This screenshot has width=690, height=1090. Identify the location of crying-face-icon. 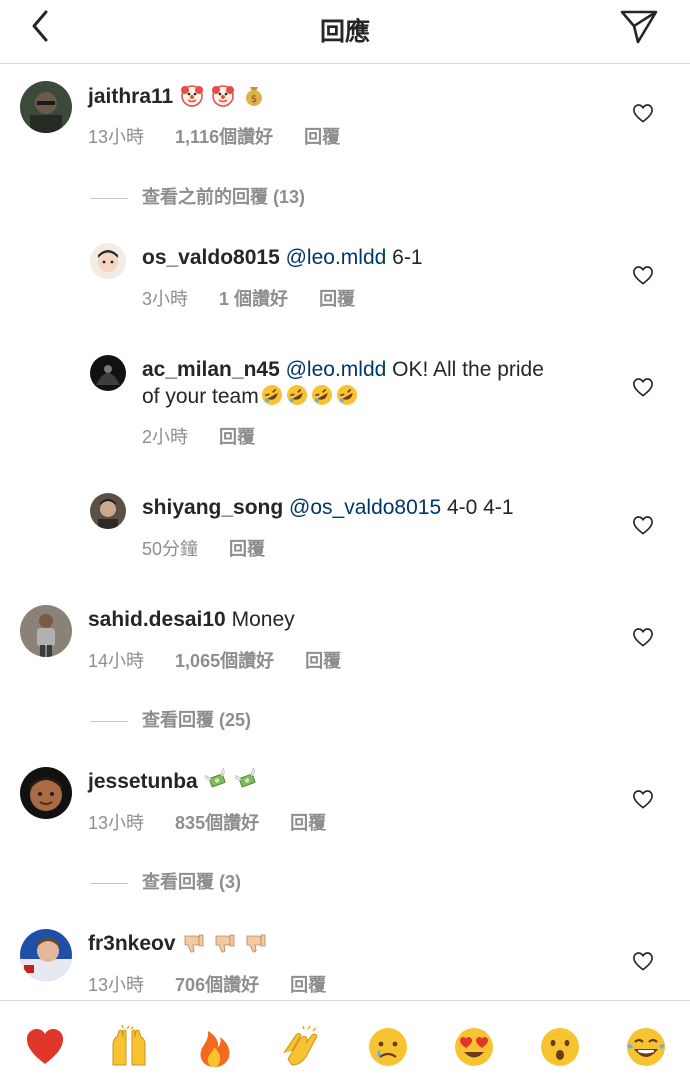
(388, 1047).